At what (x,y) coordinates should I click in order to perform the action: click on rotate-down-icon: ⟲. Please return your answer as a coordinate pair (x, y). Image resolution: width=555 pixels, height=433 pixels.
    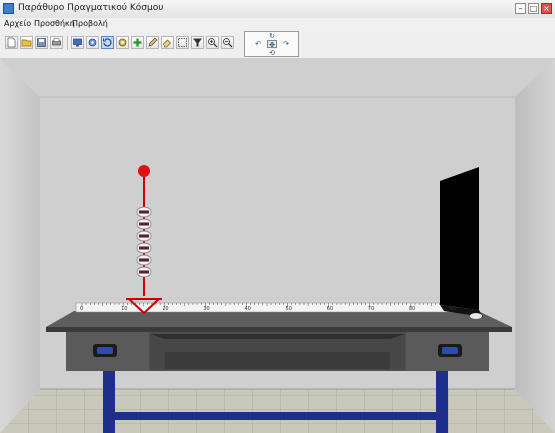
    Looking at the image, I should click on (272, 53).